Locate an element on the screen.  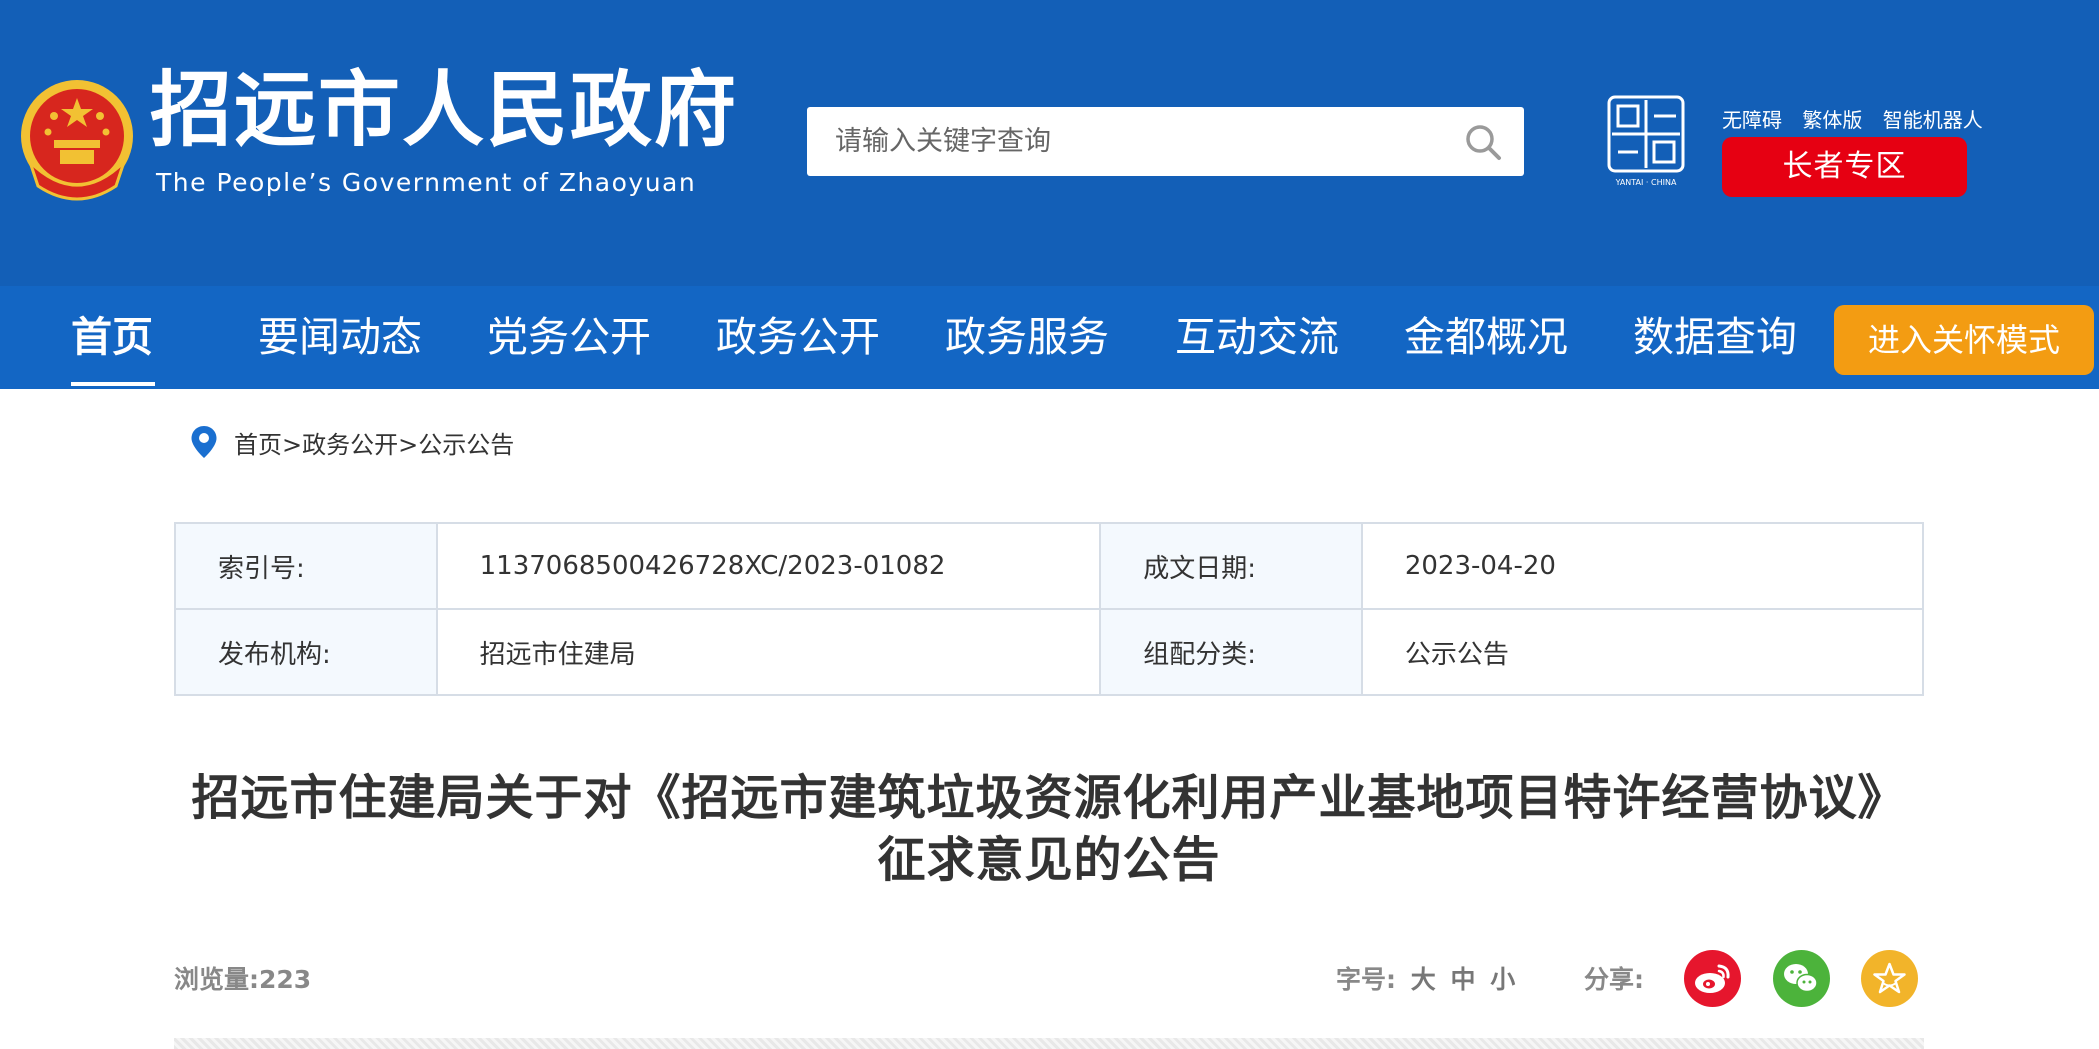
font-size-small-button: 小 is located at coordinates (1502, 979).